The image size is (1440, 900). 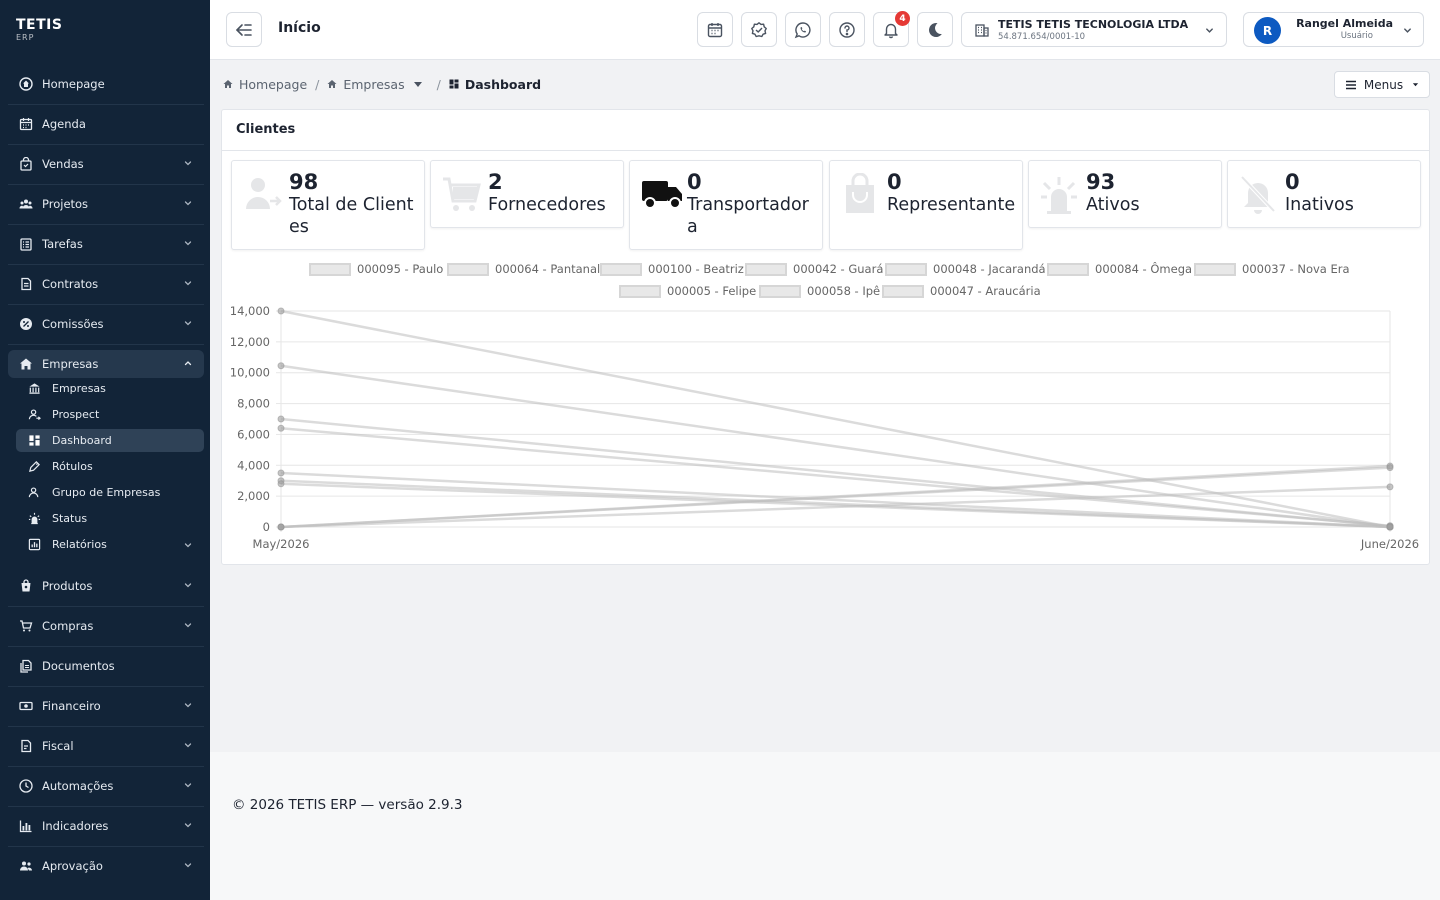 What do you see at coordinates (26, 324) in the screenshot?
I see `commission-icon` at bounding box center [26, 324].